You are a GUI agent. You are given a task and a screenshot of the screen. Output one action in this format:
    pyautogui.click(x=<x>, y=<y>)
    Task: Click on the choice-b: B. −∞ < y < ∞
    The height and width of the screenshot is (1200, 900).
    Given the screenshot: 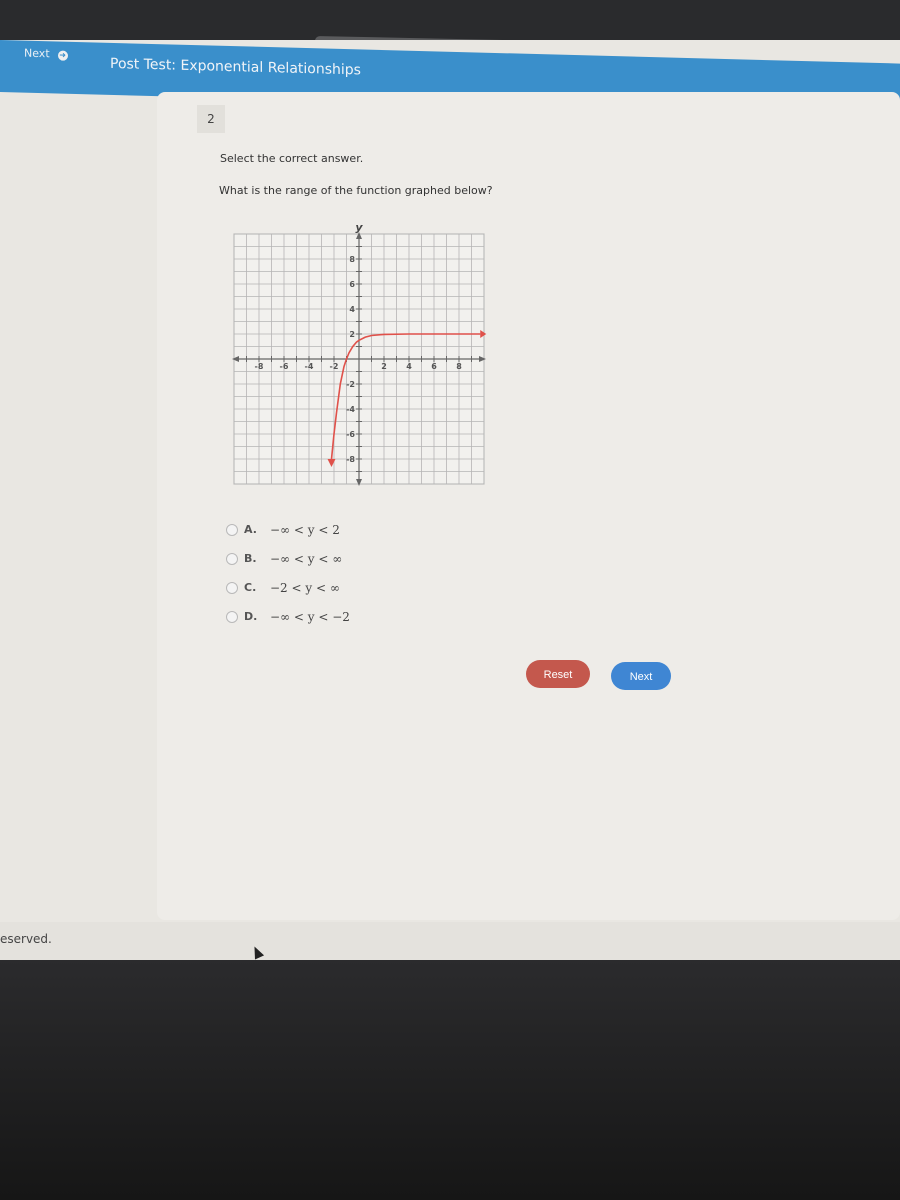 What is the action you would take?
    pyautogui.click(x=288, y=558)
    